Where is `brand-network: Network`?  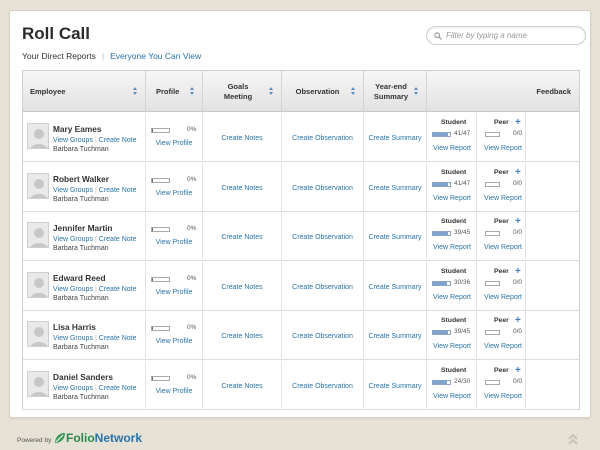 brand-network: Network is located at coordinates (118, 438).